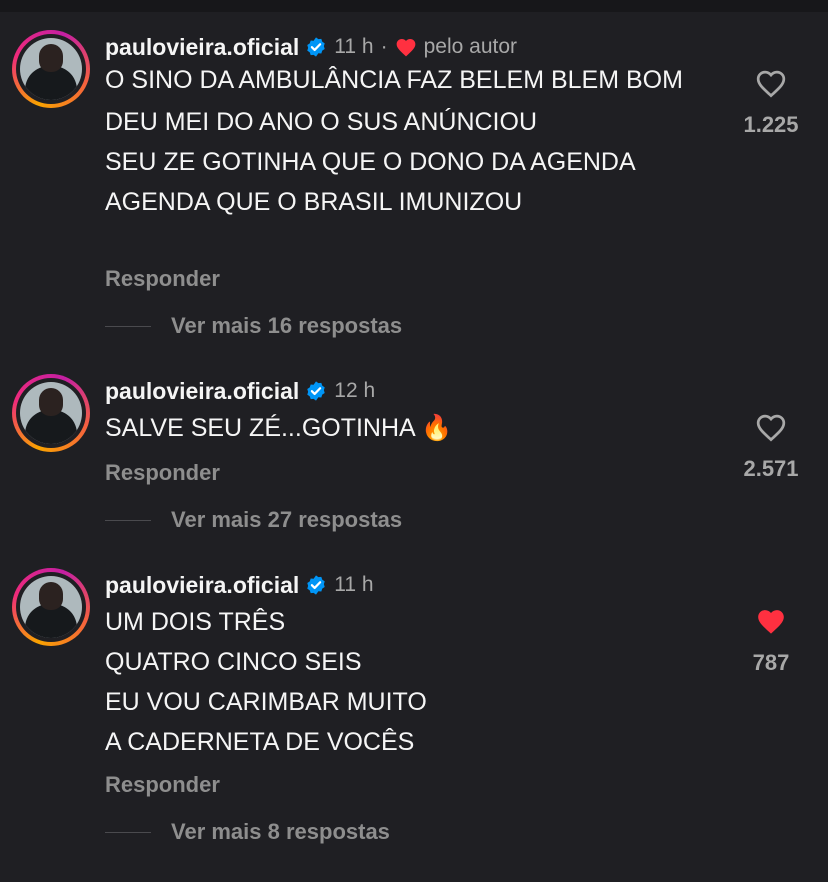 This screenshot has width=828, height=882. What do you see at coordinates (370, 162) in the screenshot?
I see `comment-line: SEU ZE GOTINHA QUE O DONO DA AGENDA` at bounding box center [370, 162].